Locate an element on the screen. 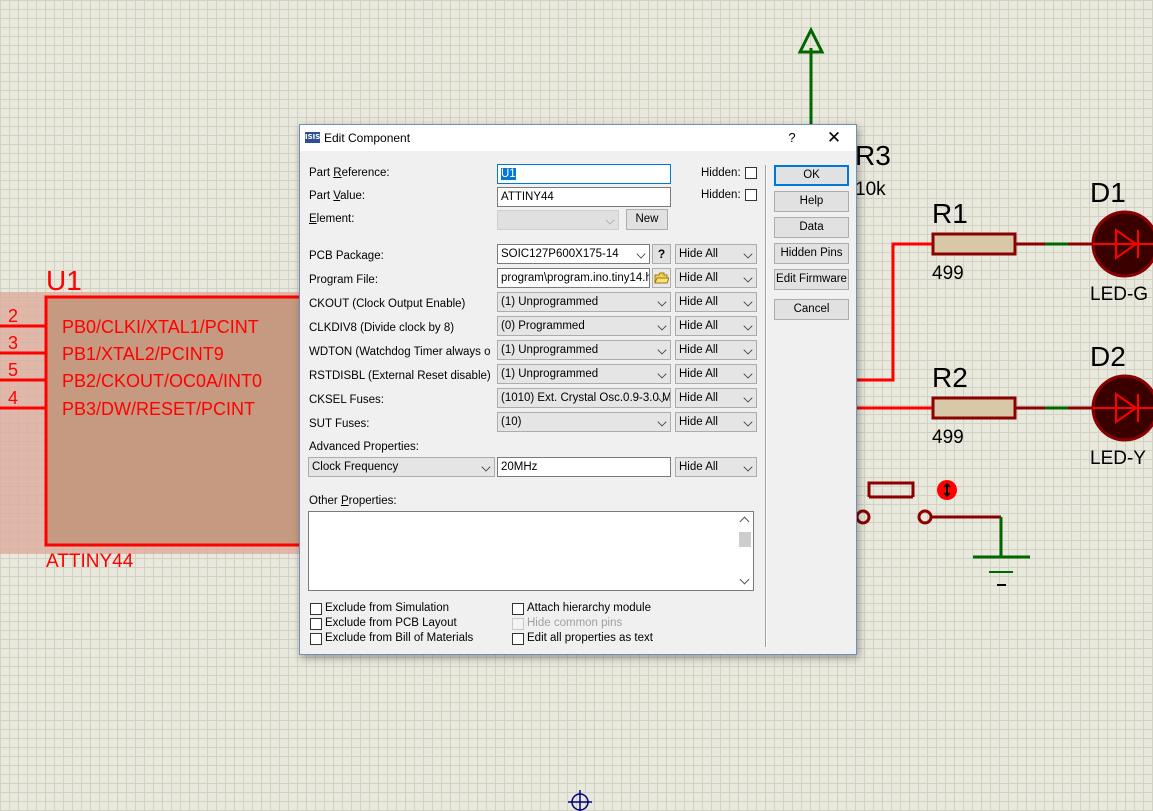 This screenshot has height=811, width=1153. clkdiv8-visibility-select: Hide All is located at coordinates (716, 326).